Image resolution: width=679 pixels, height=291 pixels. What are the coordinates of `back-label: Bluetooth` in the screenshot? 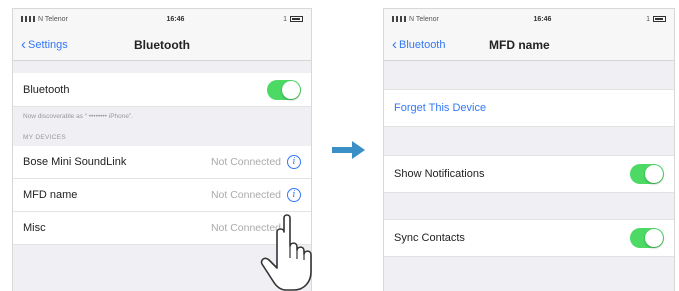 It's located at (422, 44).